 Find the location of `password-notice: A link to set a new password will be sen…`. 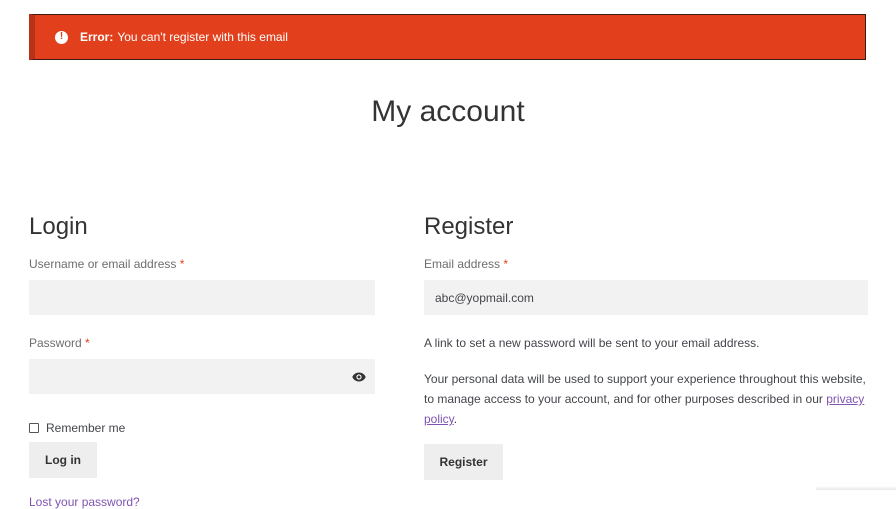

password-notice: A link to set a new password will be sen… is located at coordinates (592, 343).